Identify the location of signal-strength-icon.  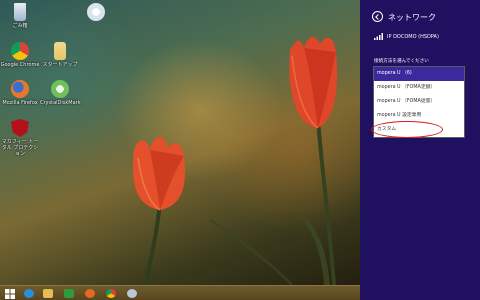
(378, 36).